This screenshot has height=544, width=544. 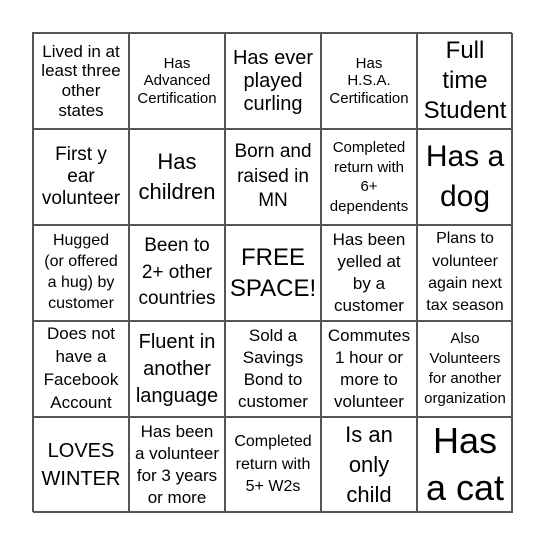 What do you see at coordinates (177, 177) in the screenshot?
I see `bingo-cell: Has children` at bounding box center [177, 177].